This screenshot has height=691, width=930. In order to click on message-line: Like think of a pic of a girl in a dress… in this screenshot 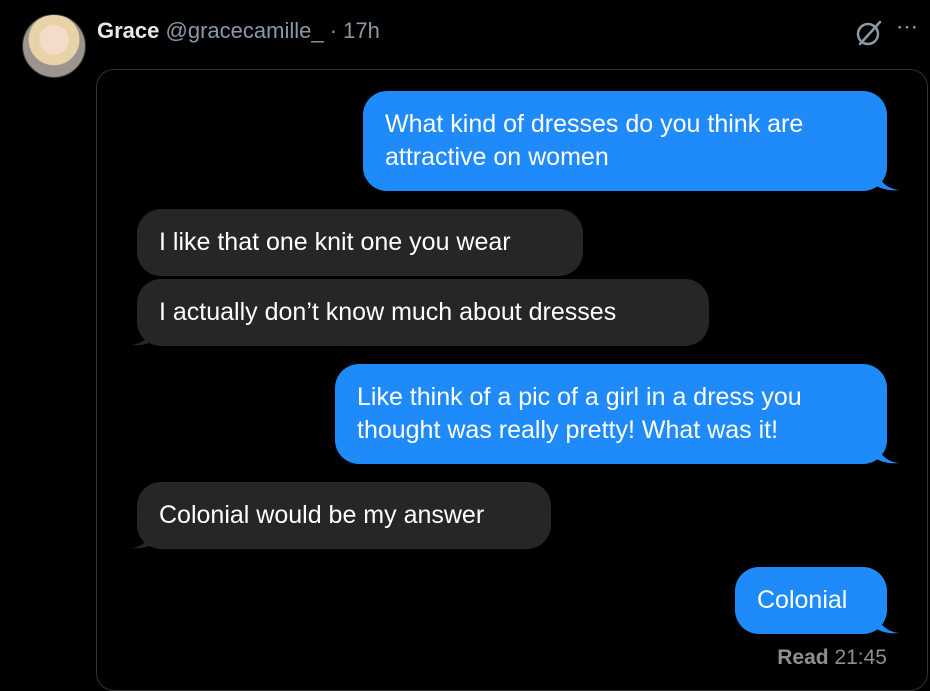, I will do `click(579, 397)`.